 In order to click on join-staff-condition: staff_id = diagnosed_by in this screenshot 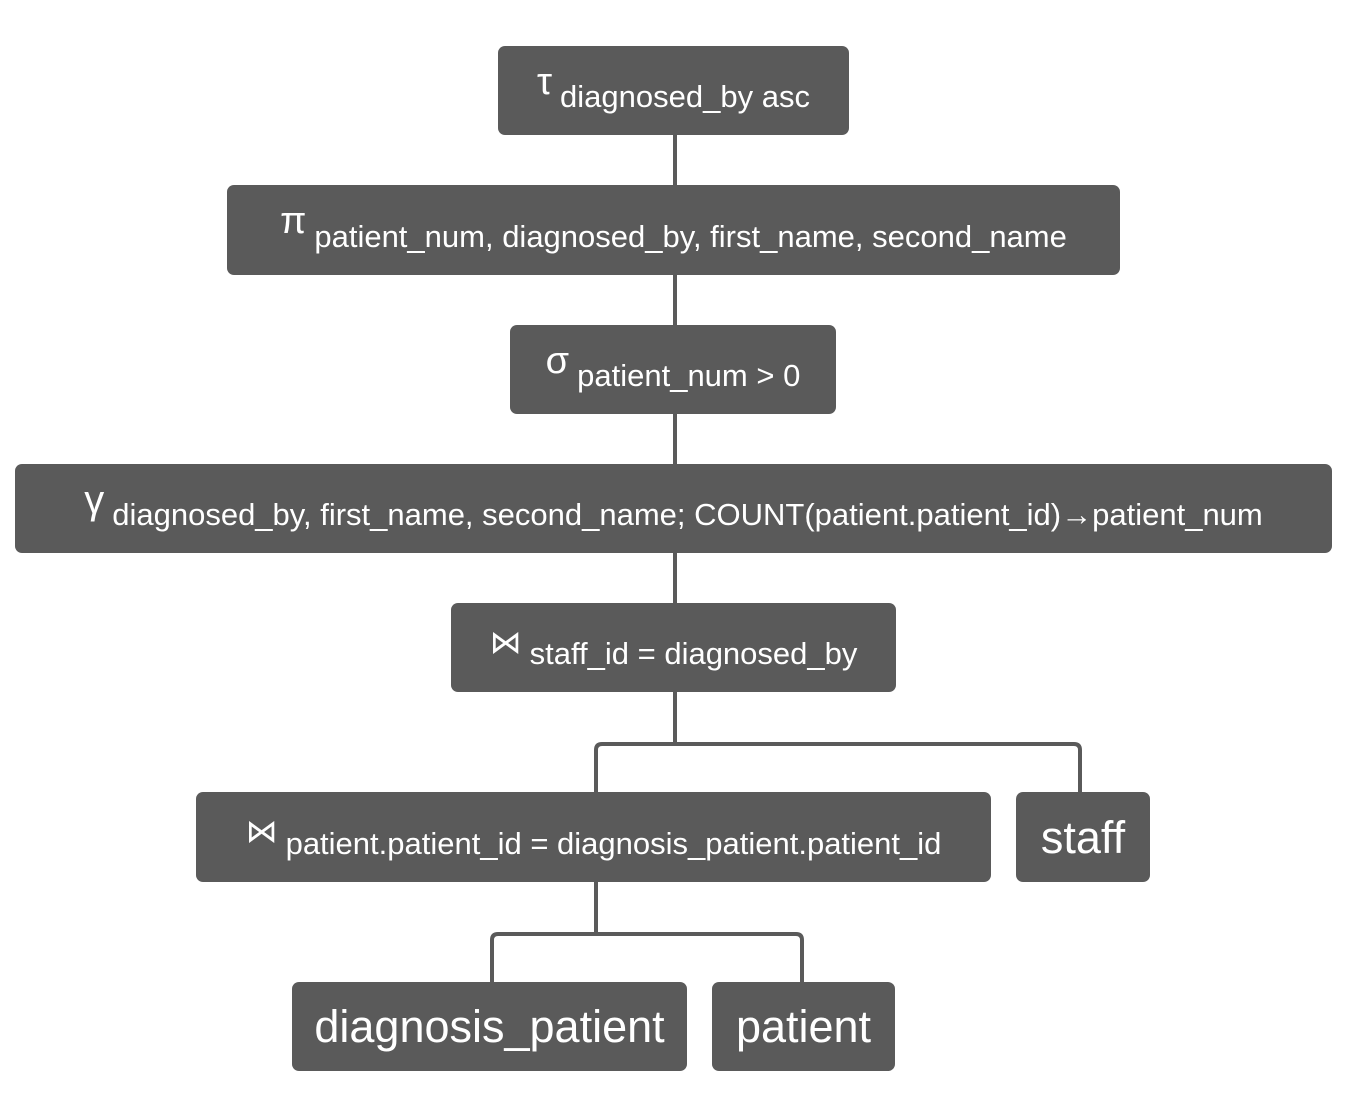, I will do `click(693, 653)`.